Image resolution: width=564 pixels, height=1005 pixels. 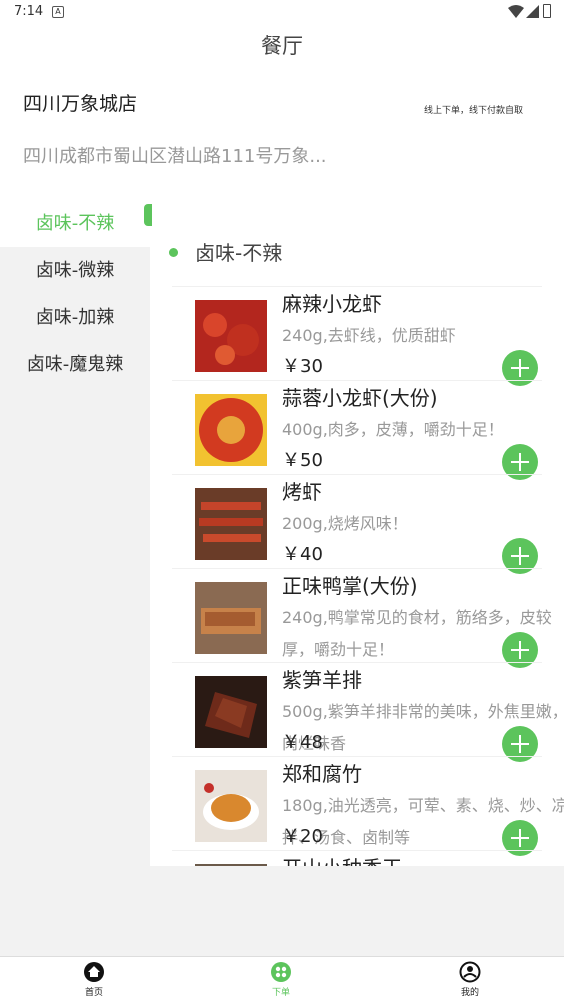 I want to click on dish-name: 麻辣小龙虾, so click(x=332, y=304).